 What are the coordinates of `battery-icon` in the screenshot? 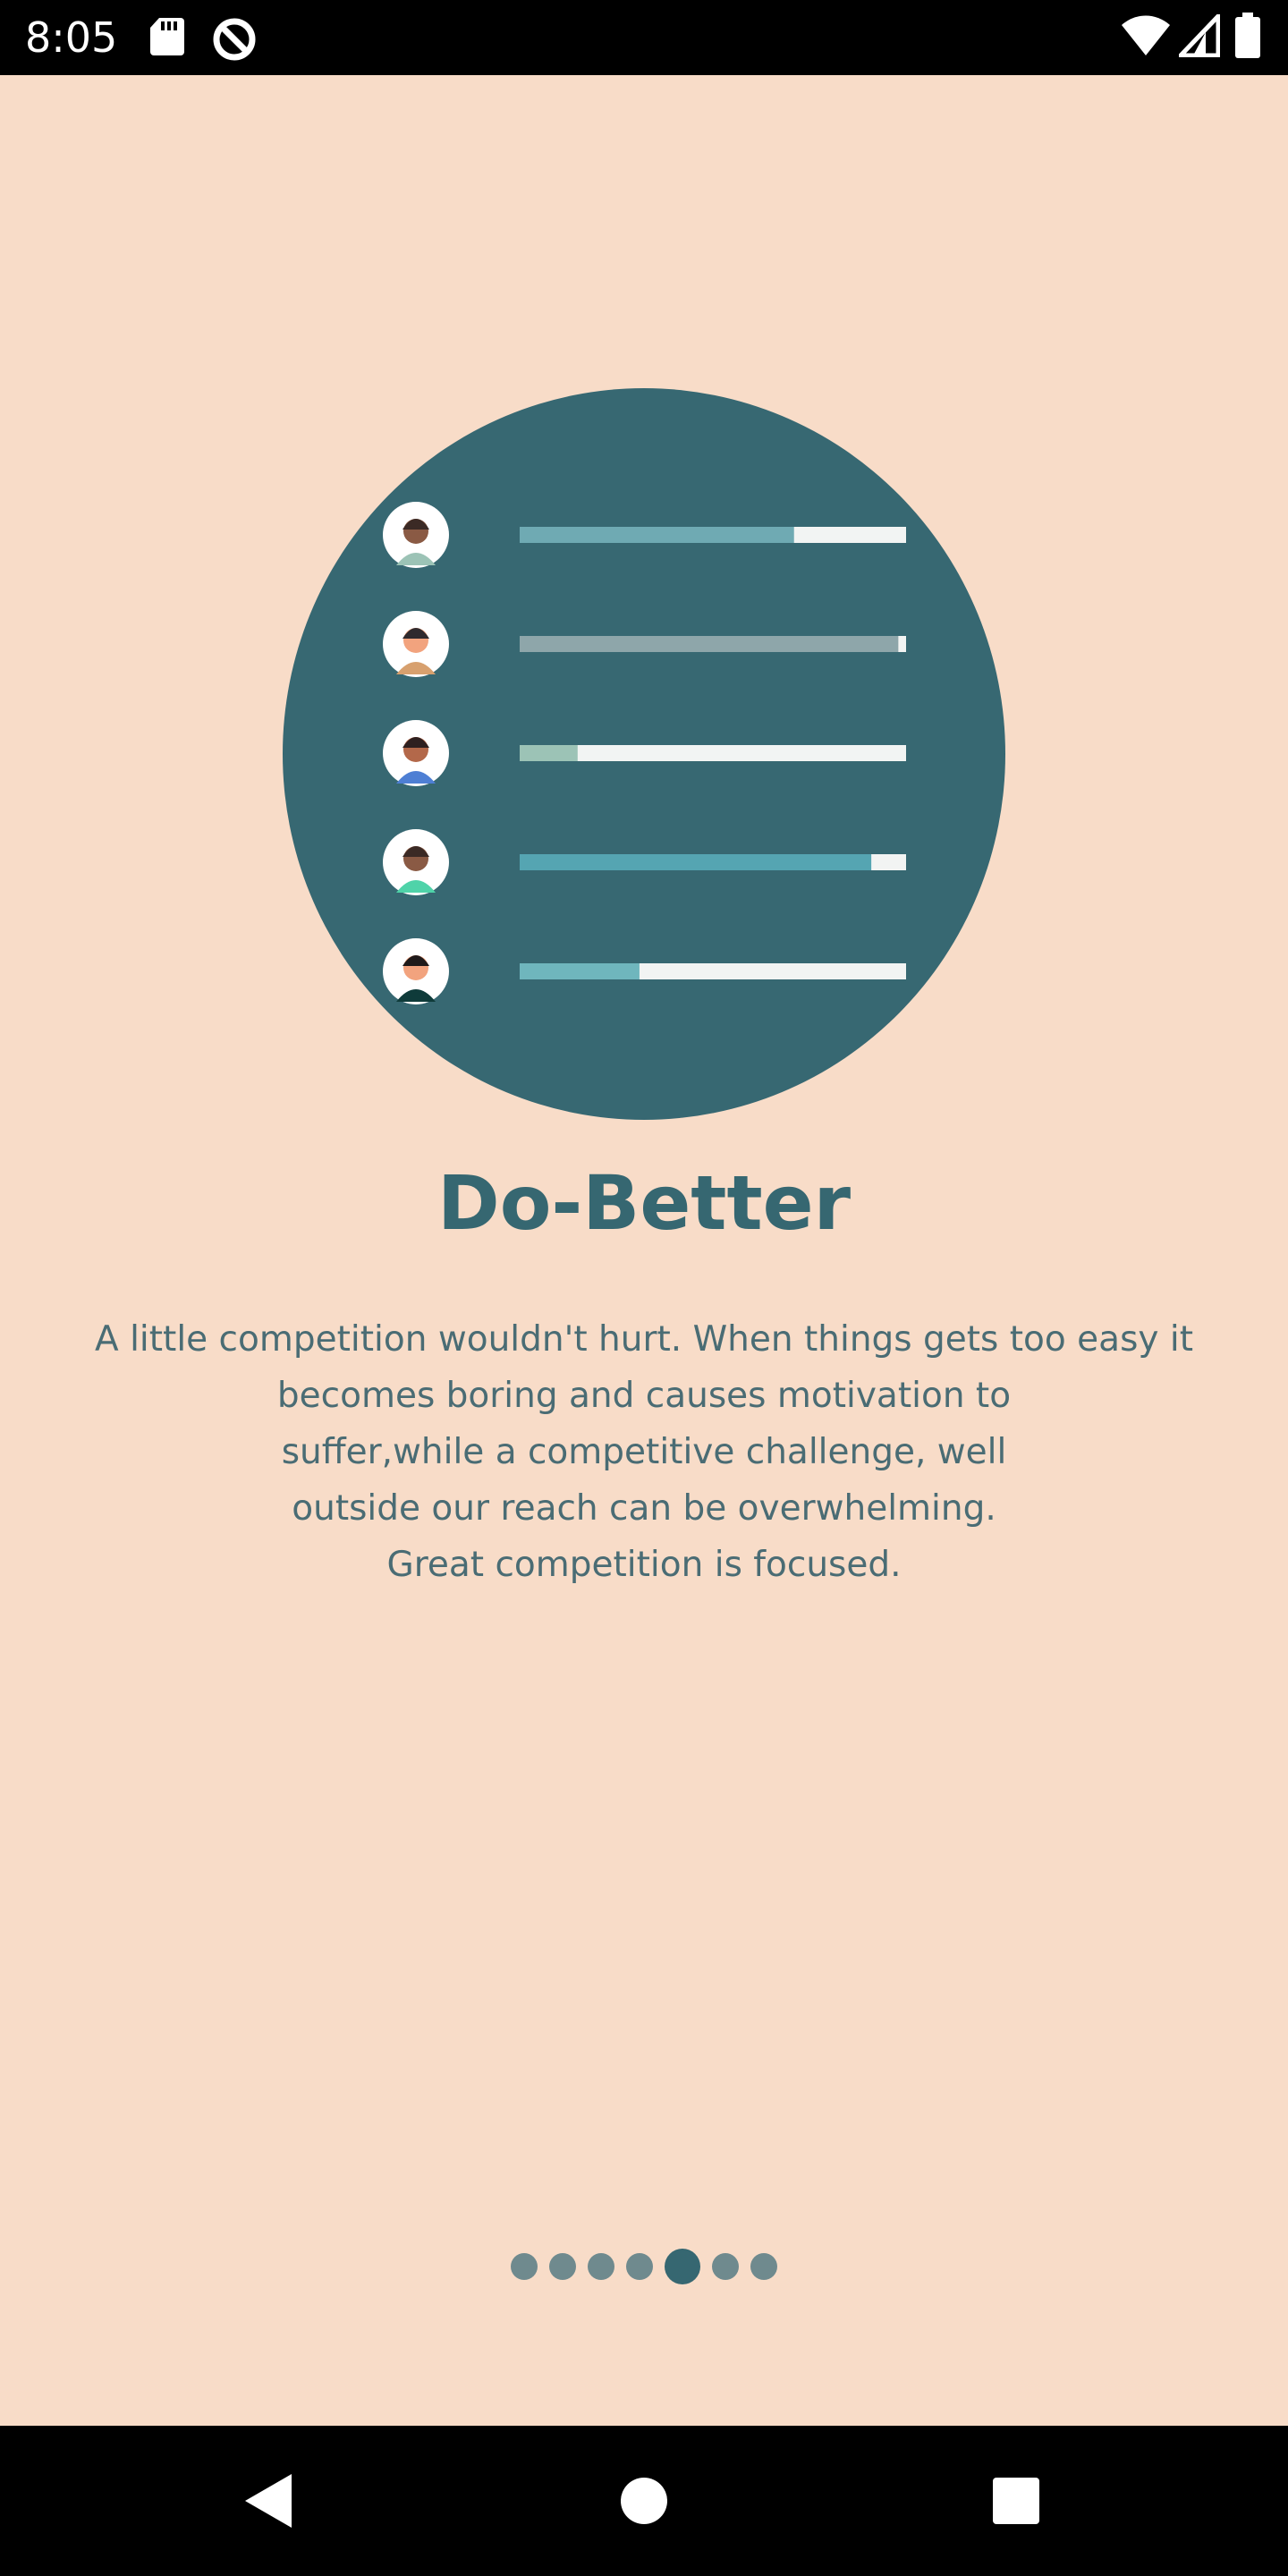 It's located at (1247, 35).